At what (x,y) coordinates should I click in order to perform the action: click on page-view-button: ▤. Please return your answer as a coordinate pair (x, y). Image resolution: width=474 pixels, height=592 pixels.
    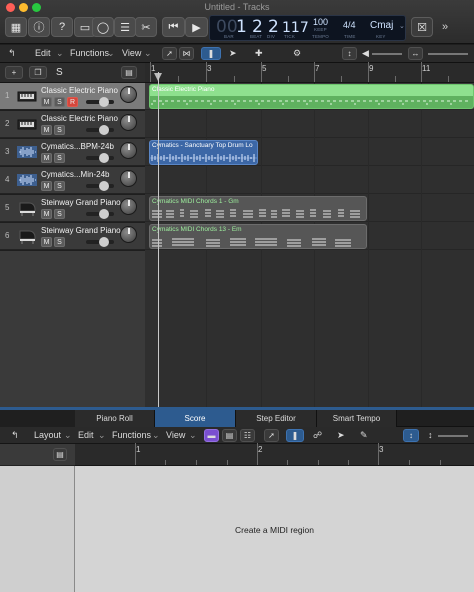
    Looking at the image, I should click on (229, 435).